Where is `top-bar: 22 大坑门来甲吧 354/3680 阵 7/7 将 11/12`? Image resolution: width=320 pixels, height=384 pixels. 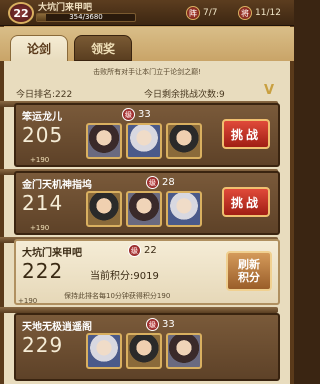 top-bar: 22 大坑门来甲吧 354/3680 阵 7/7 将 11/12 is located at coordinates (147, 13).